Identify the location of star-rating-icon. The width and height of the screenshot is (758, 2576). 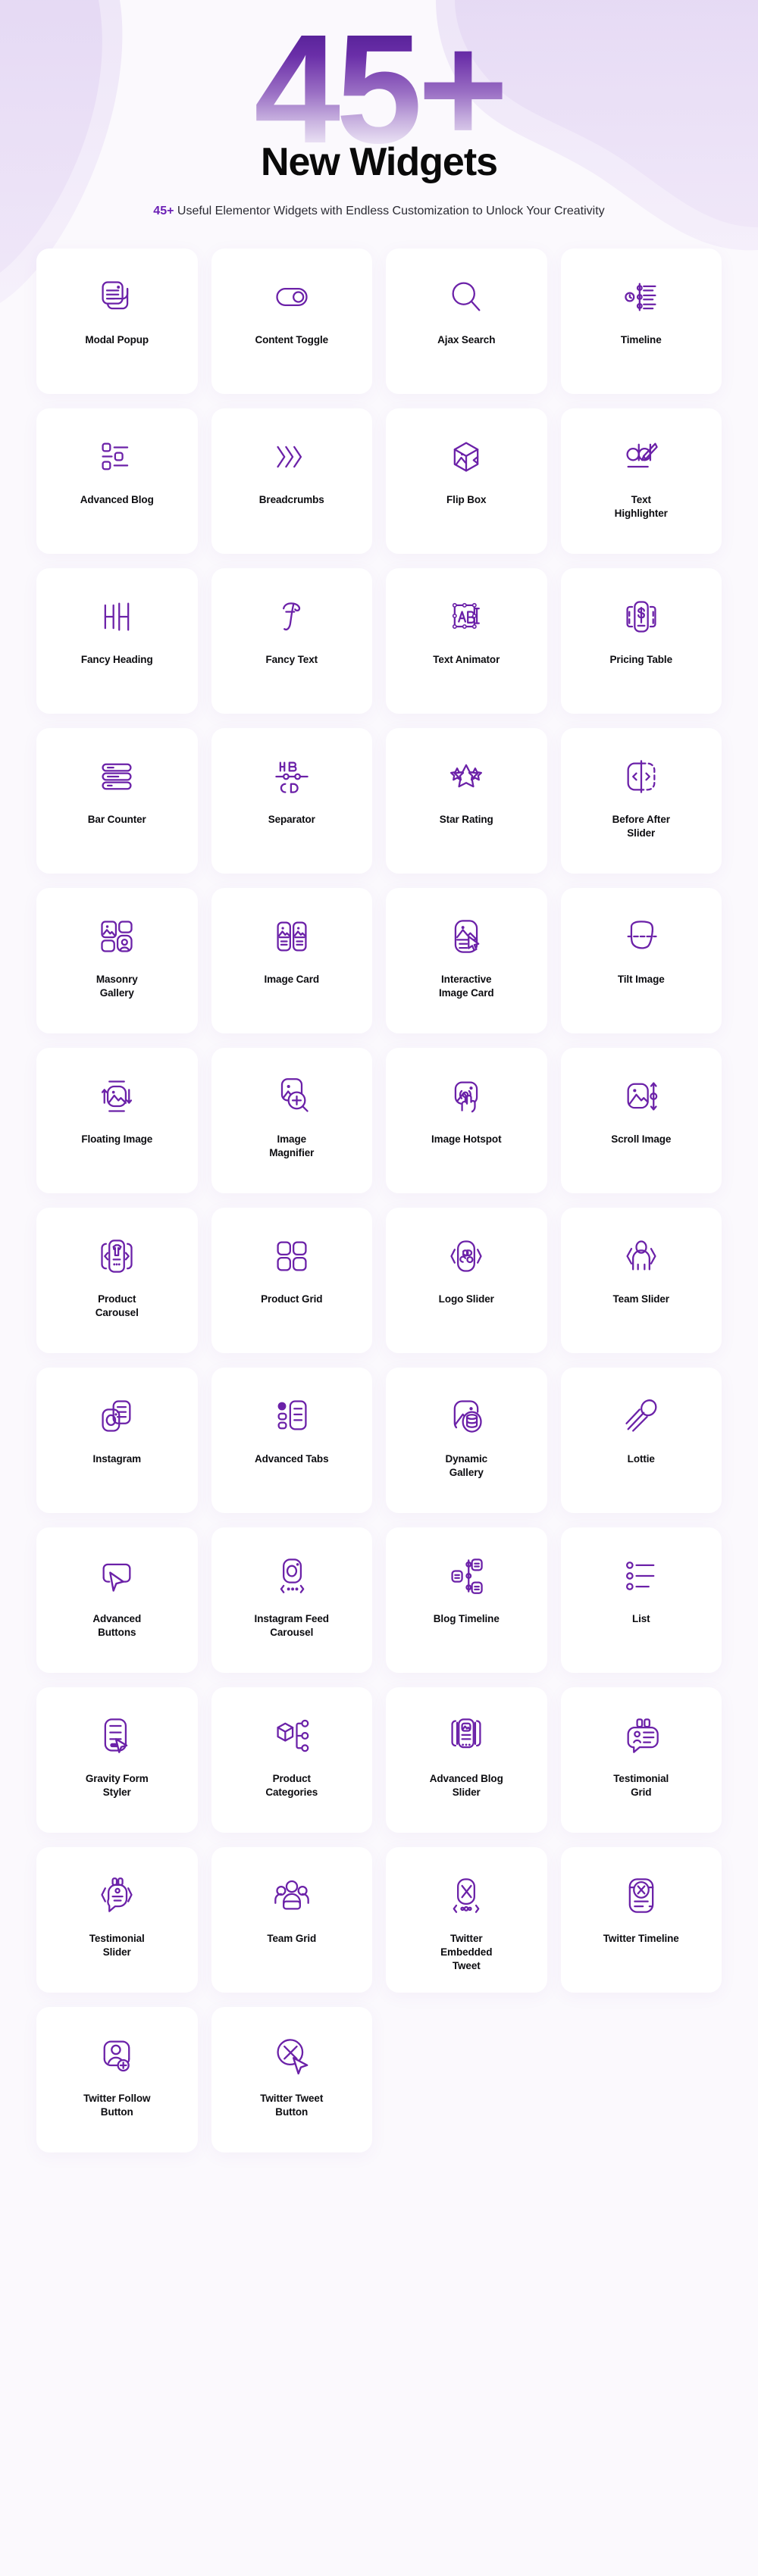
(466, 776).